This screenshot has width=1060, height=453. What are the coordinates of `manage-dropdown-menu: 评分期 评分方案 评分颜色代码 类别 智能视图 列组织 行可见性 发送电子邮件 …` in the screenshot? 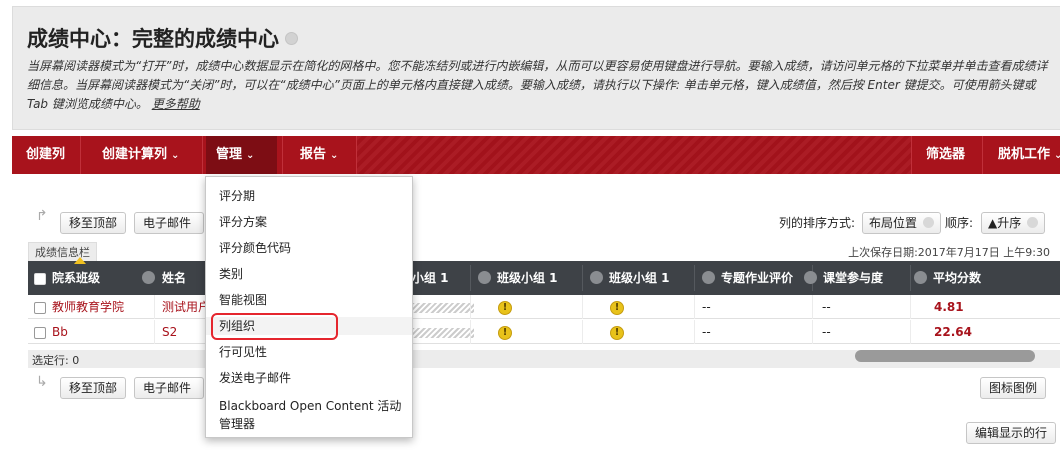 It's located at (309, 307).